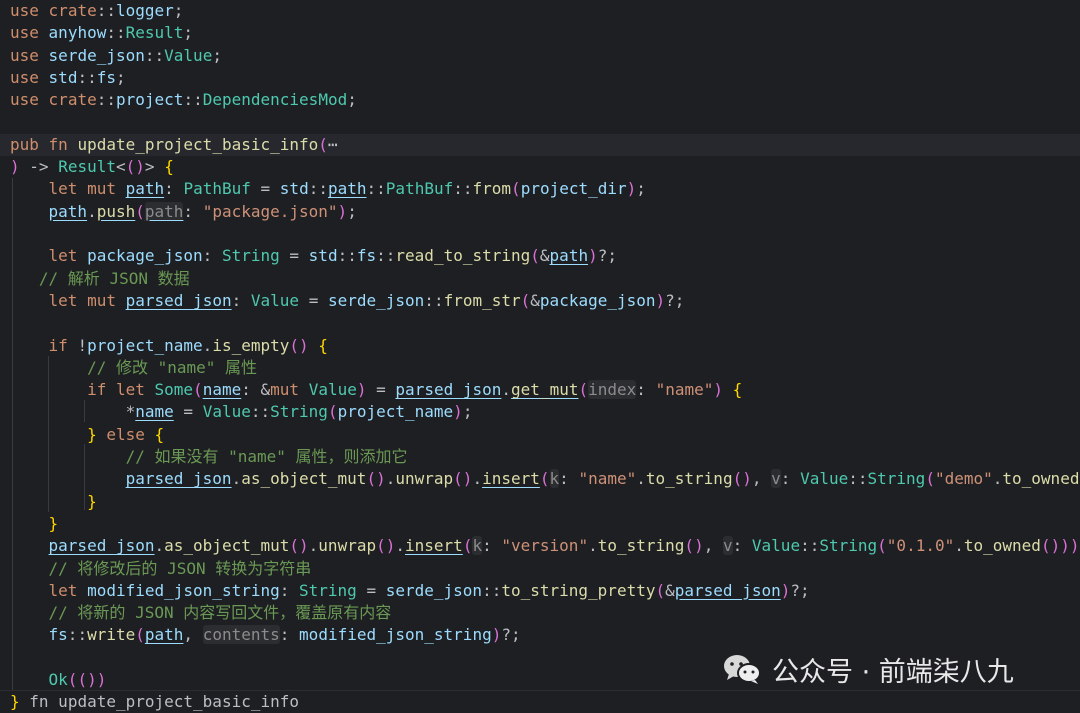 The width and height of the screenshot is (1080, 713). What do you see at coordinates (540, 144) in the screenshot?
I see `code-line: pub fn update_project_basic_info(⋯` at bounding box center [540, 144].